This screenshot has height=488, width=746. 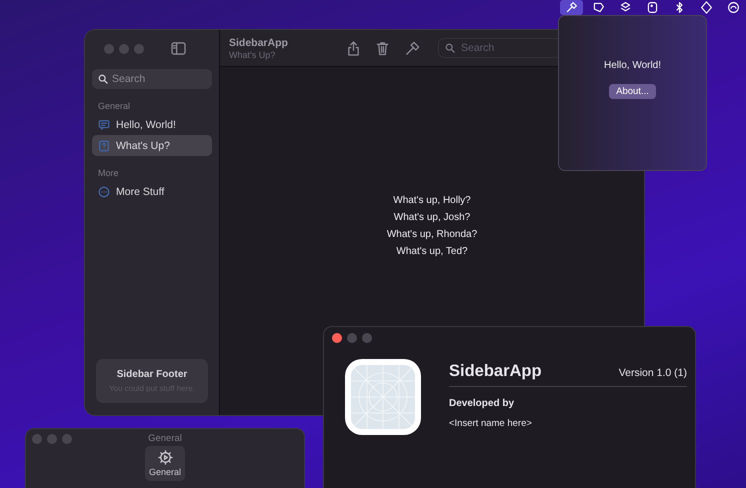 I want to click on cloud-logo-icon, so click(x=733, y=7).